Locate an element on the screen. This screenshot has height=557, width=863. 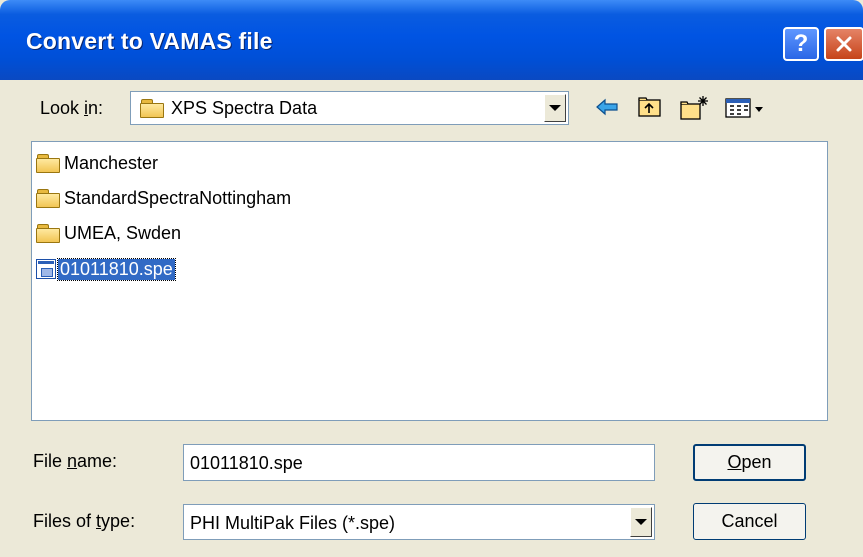
title-bar: Convert to VAMAS file ? is located at coordinates (431, 40).